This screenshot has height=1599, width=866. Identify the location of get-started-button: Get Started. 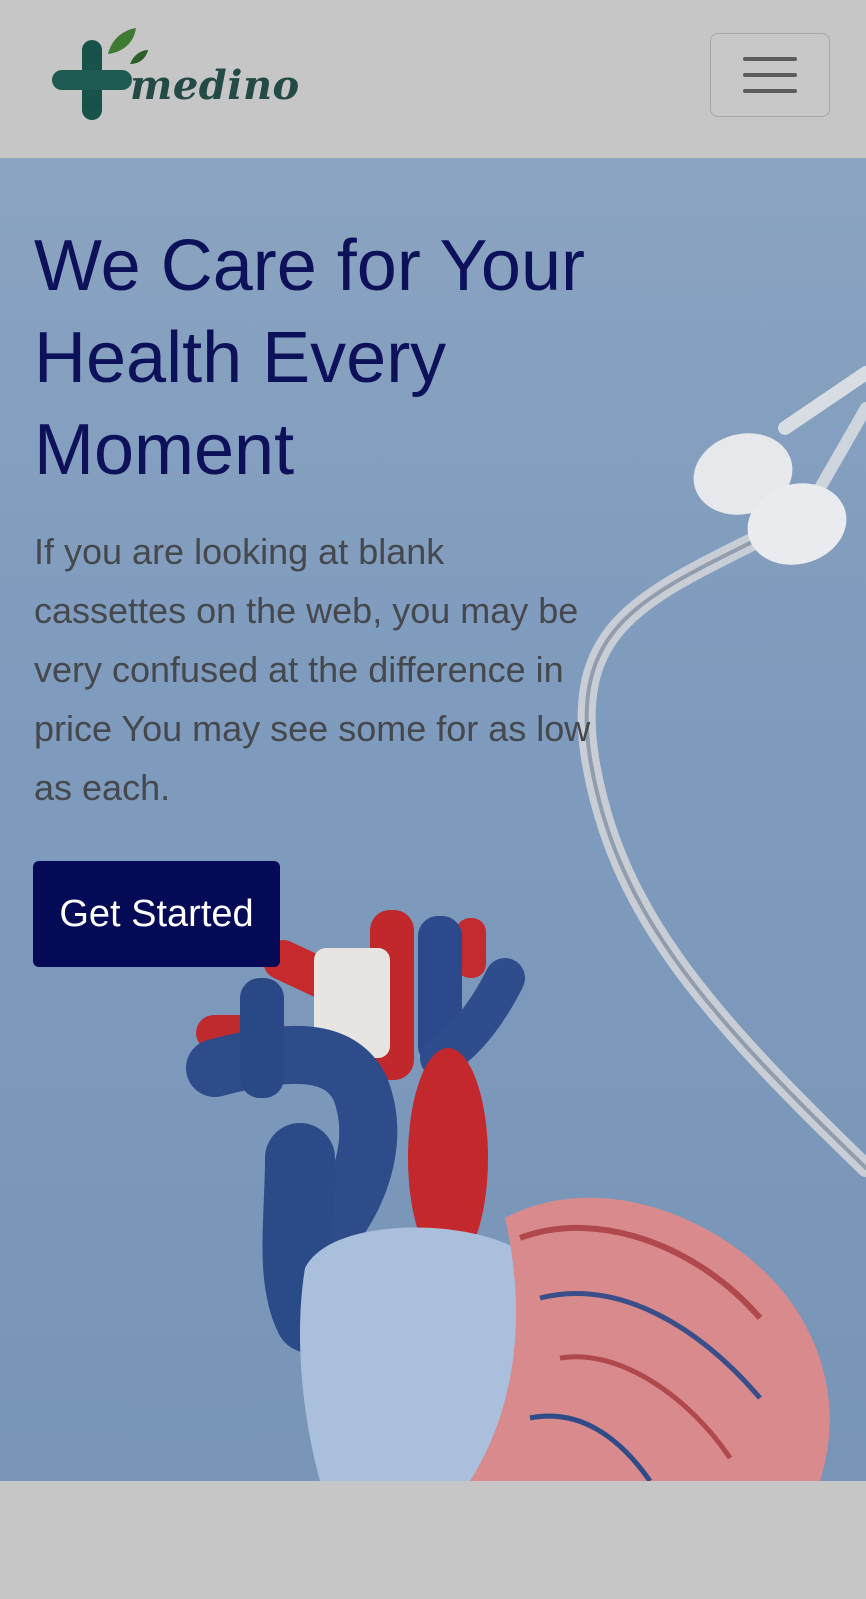
(156, 914).